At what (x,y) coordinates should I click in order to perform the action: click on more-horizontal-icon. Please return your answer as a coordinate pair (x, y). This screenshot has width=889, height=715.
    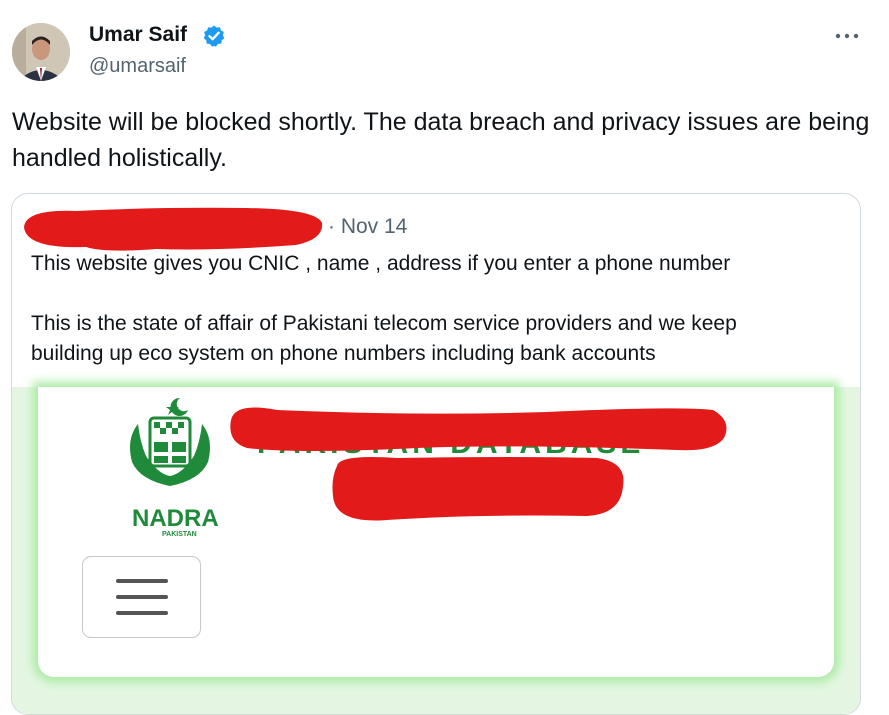
    Looking at the image, I should click on (847, 36).